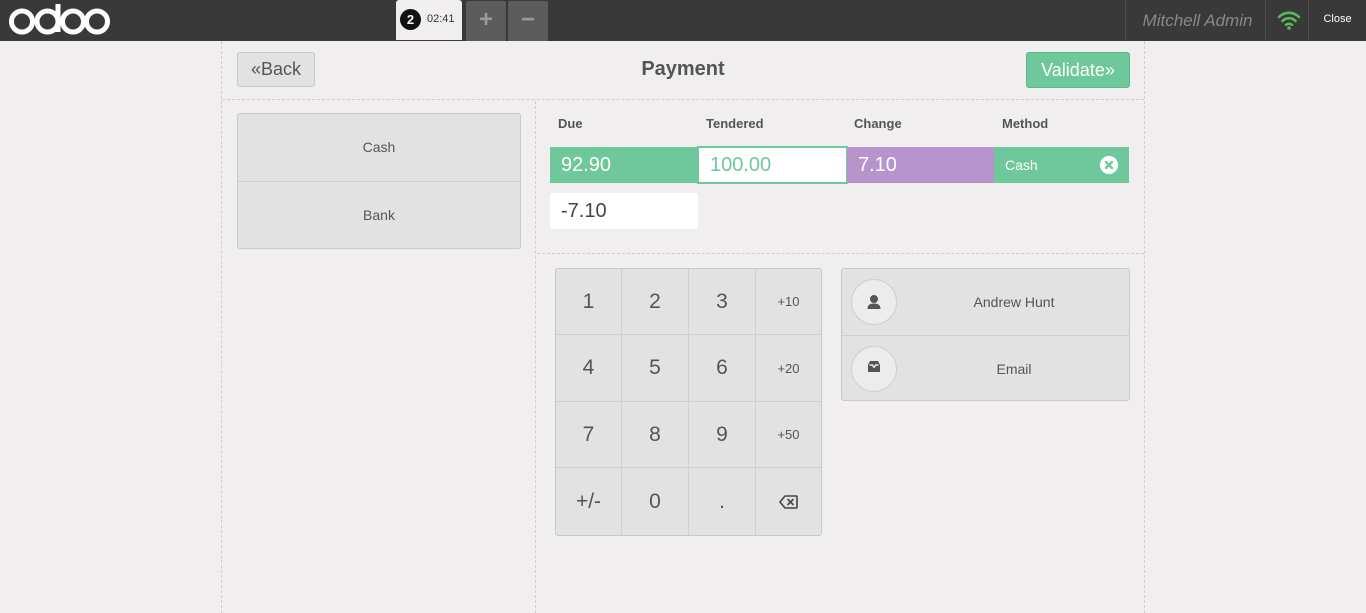  What do you see at coordinates (921, 165) in the screenshot?
I see `change-amount: 7.10` at bounding box center [921, 165].